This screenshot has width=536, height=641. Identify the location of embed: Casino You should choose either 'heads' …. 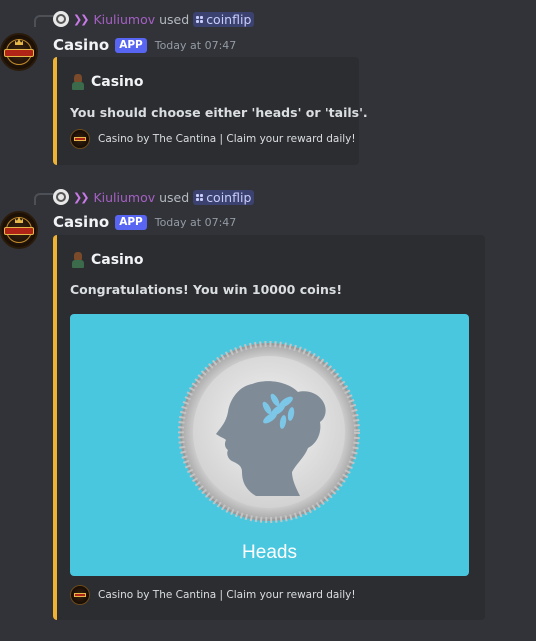
(210, 111).